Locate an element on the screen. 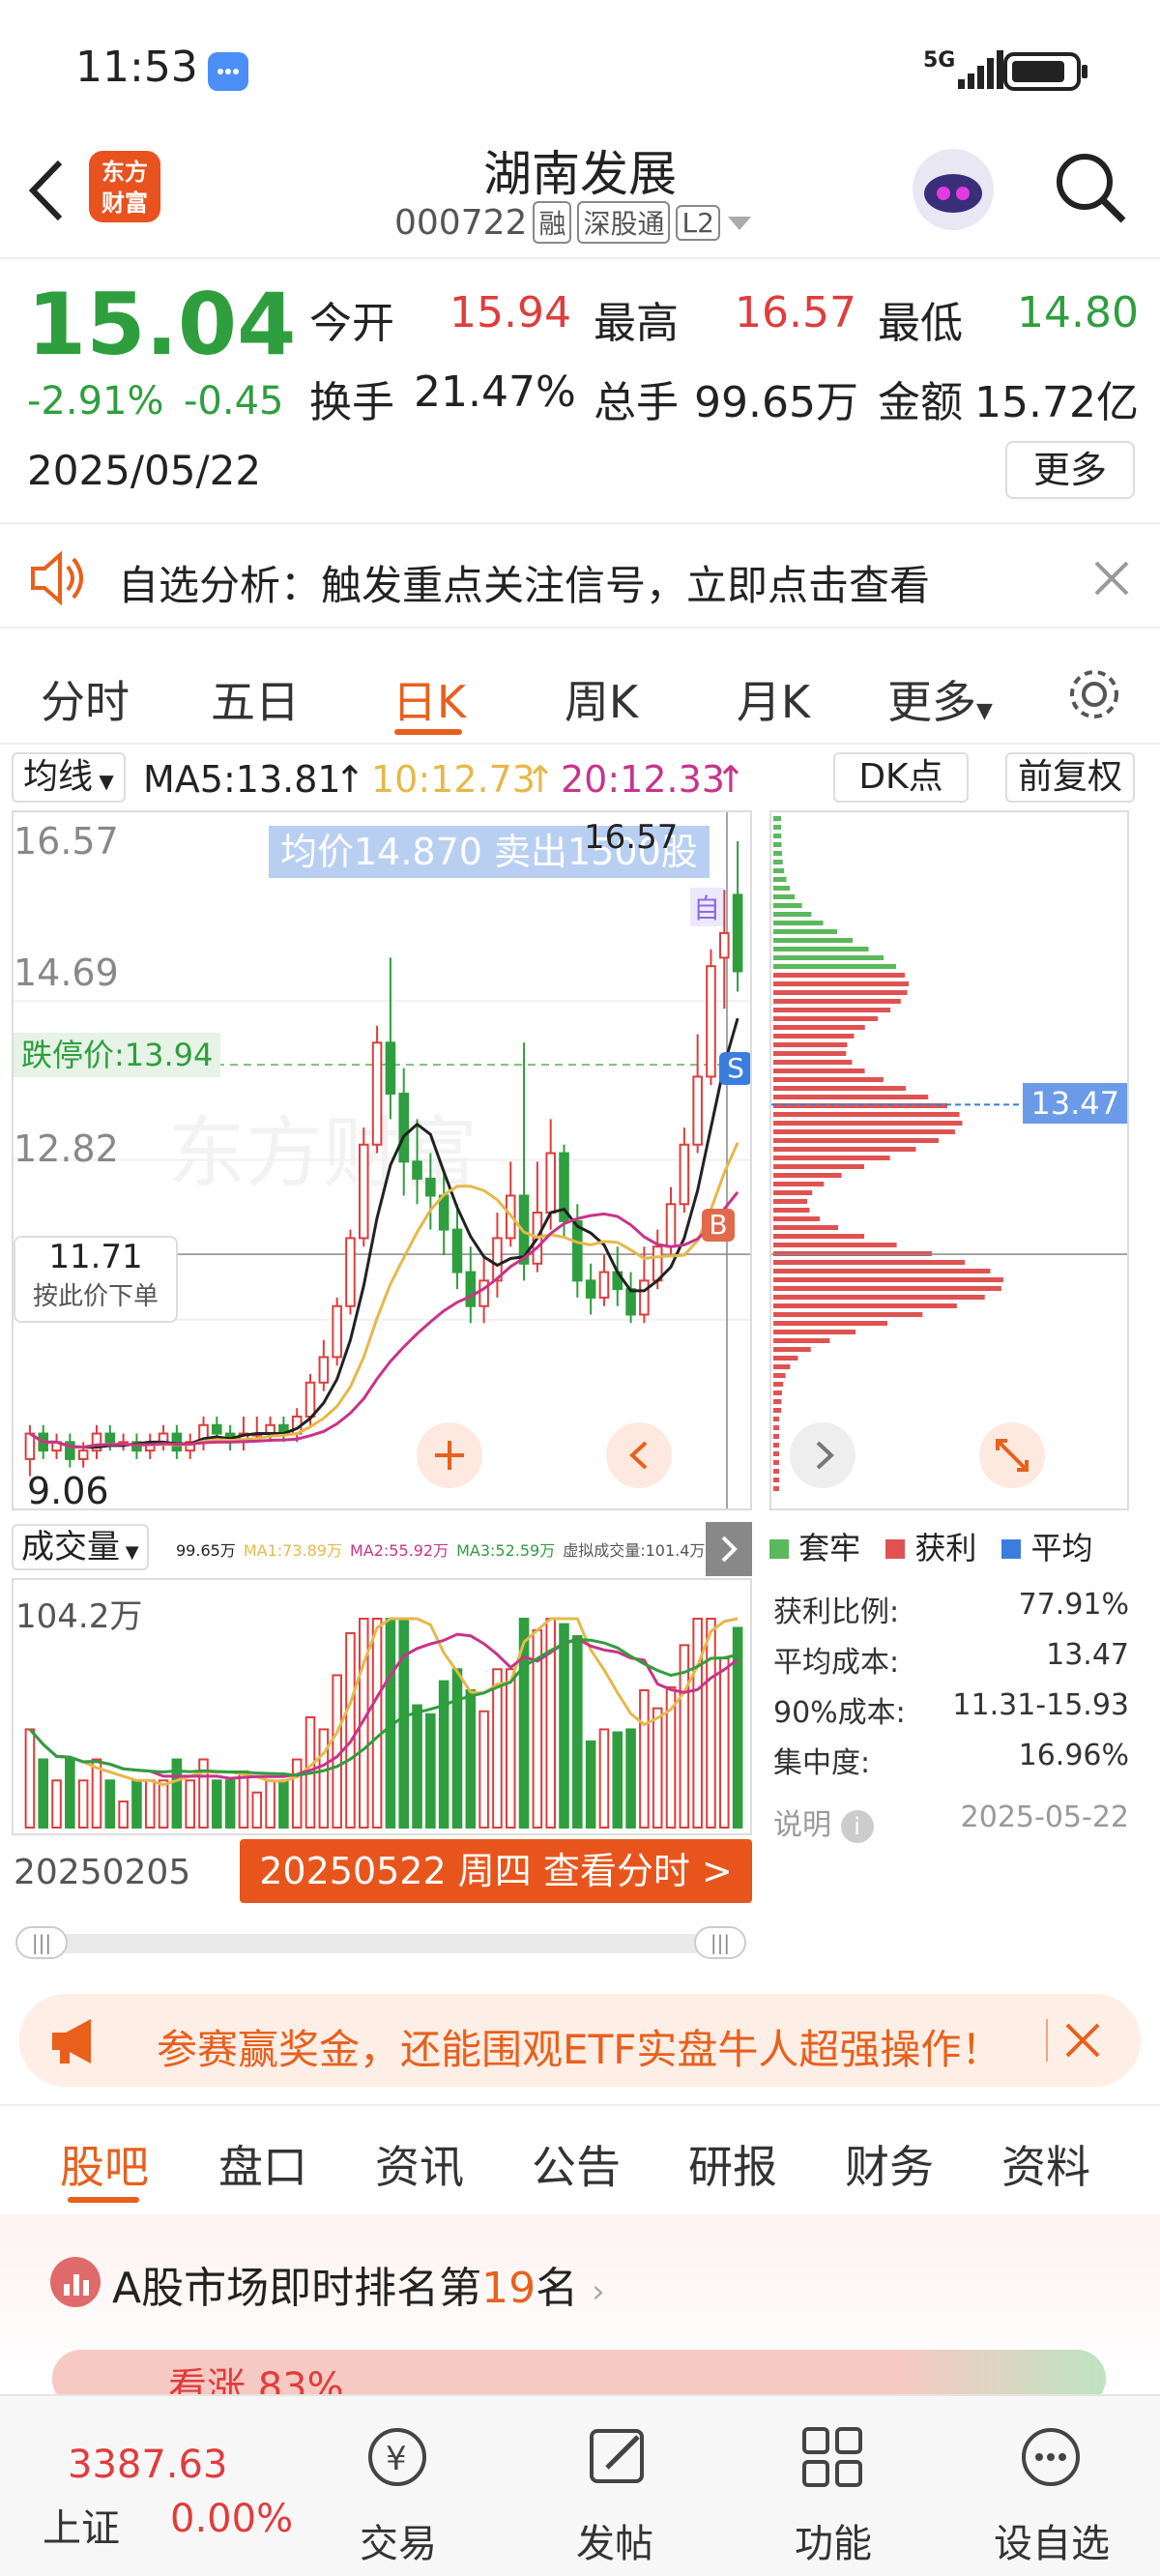 This screenshot has width=1160, height=2576. index-name: 上证 is located at coordinates (81, 2525).